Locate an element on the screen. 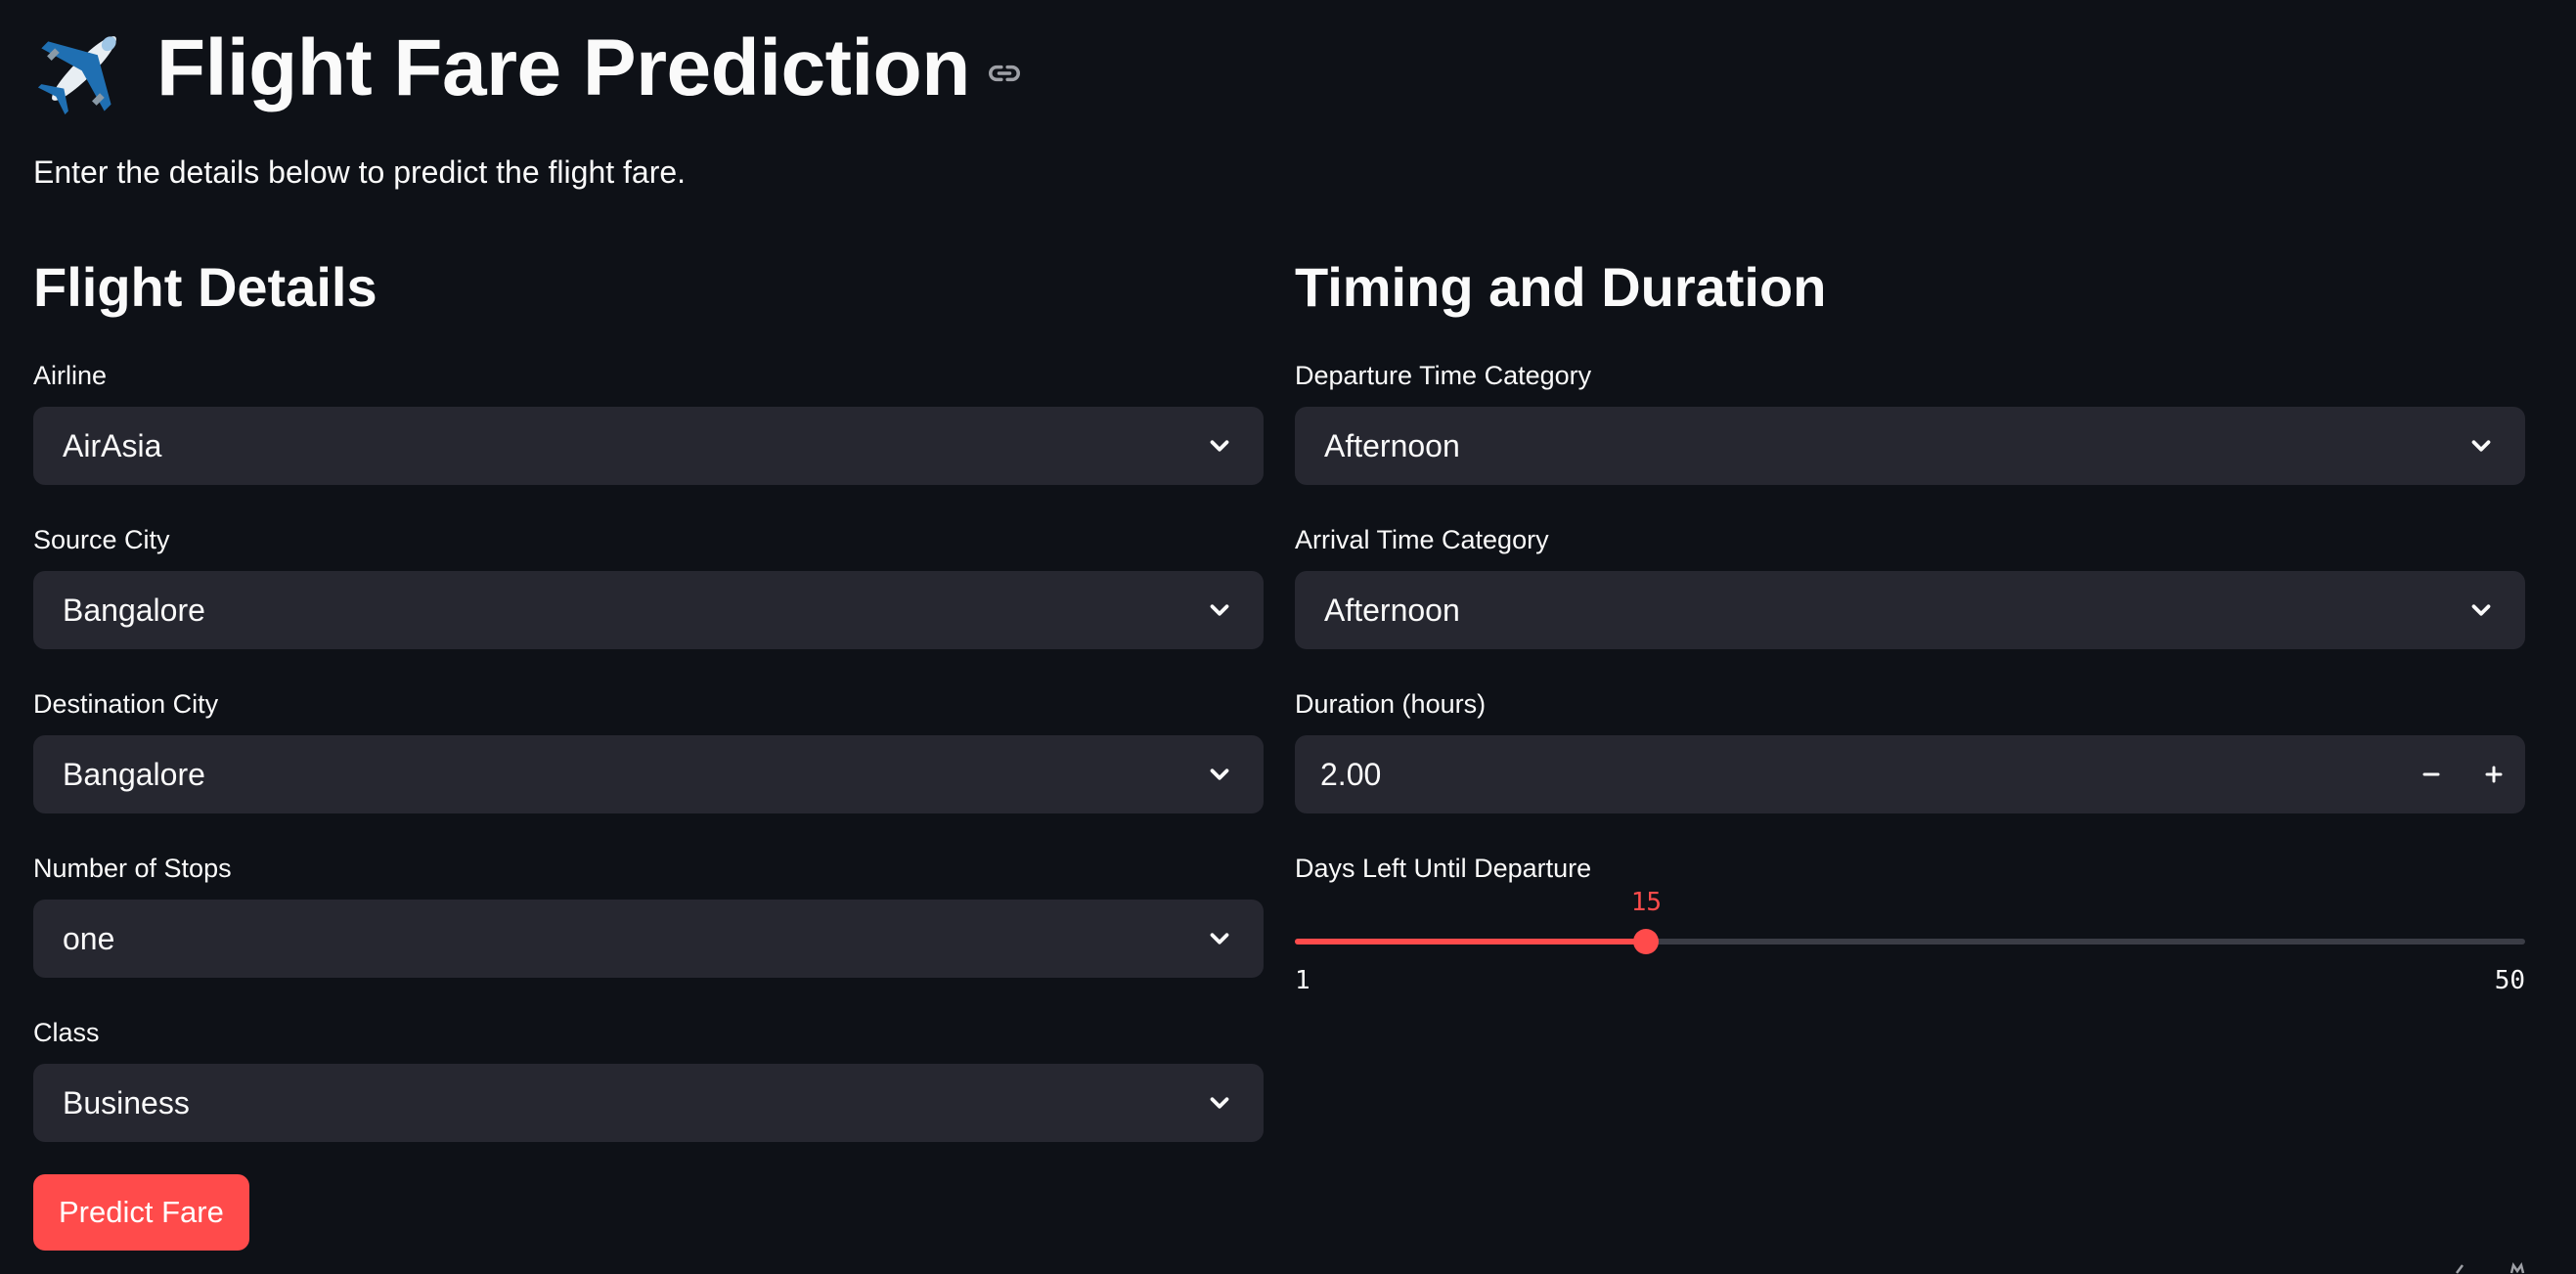 This screenshot has height=1274, width=2576. increment-button is located at coordinates (2494, 774).